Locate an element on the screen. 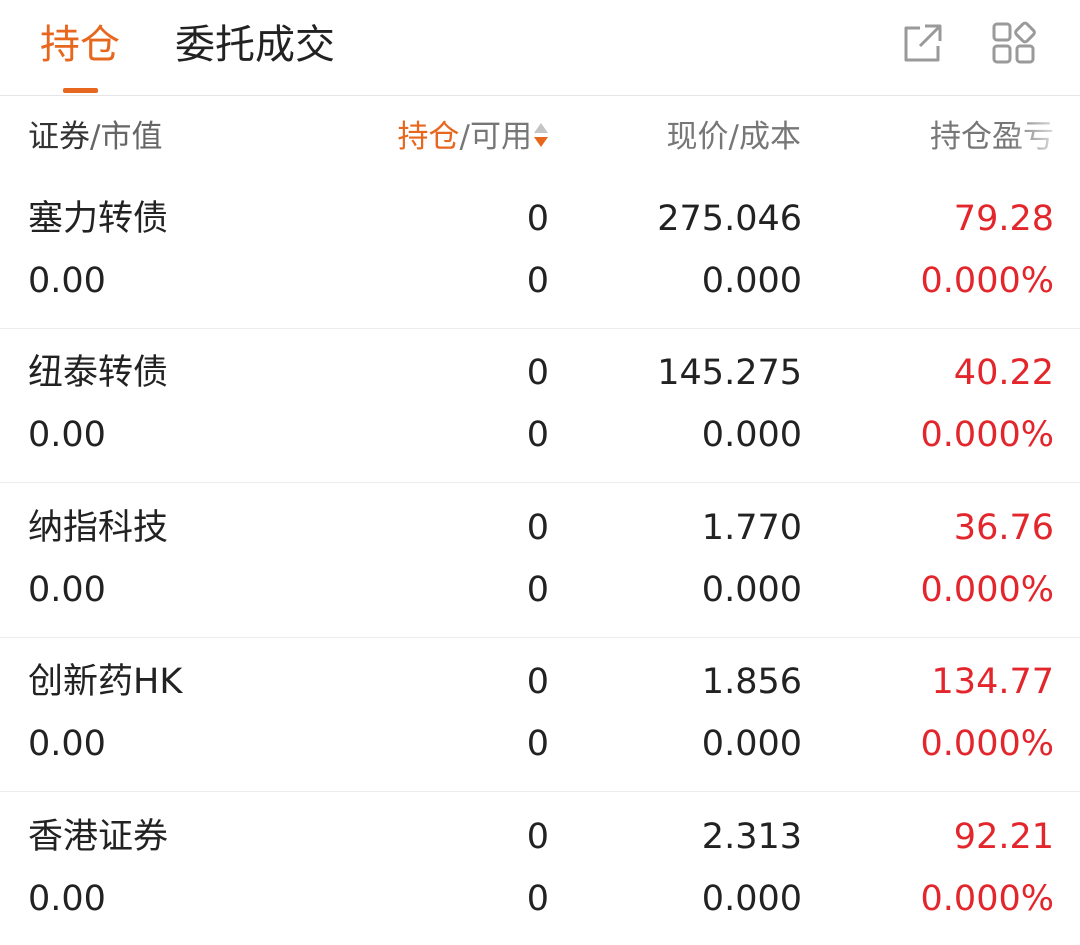 This screenshot has width=1080, height=945. security-name: 纳指科技 is located at coordinates (98, 528).